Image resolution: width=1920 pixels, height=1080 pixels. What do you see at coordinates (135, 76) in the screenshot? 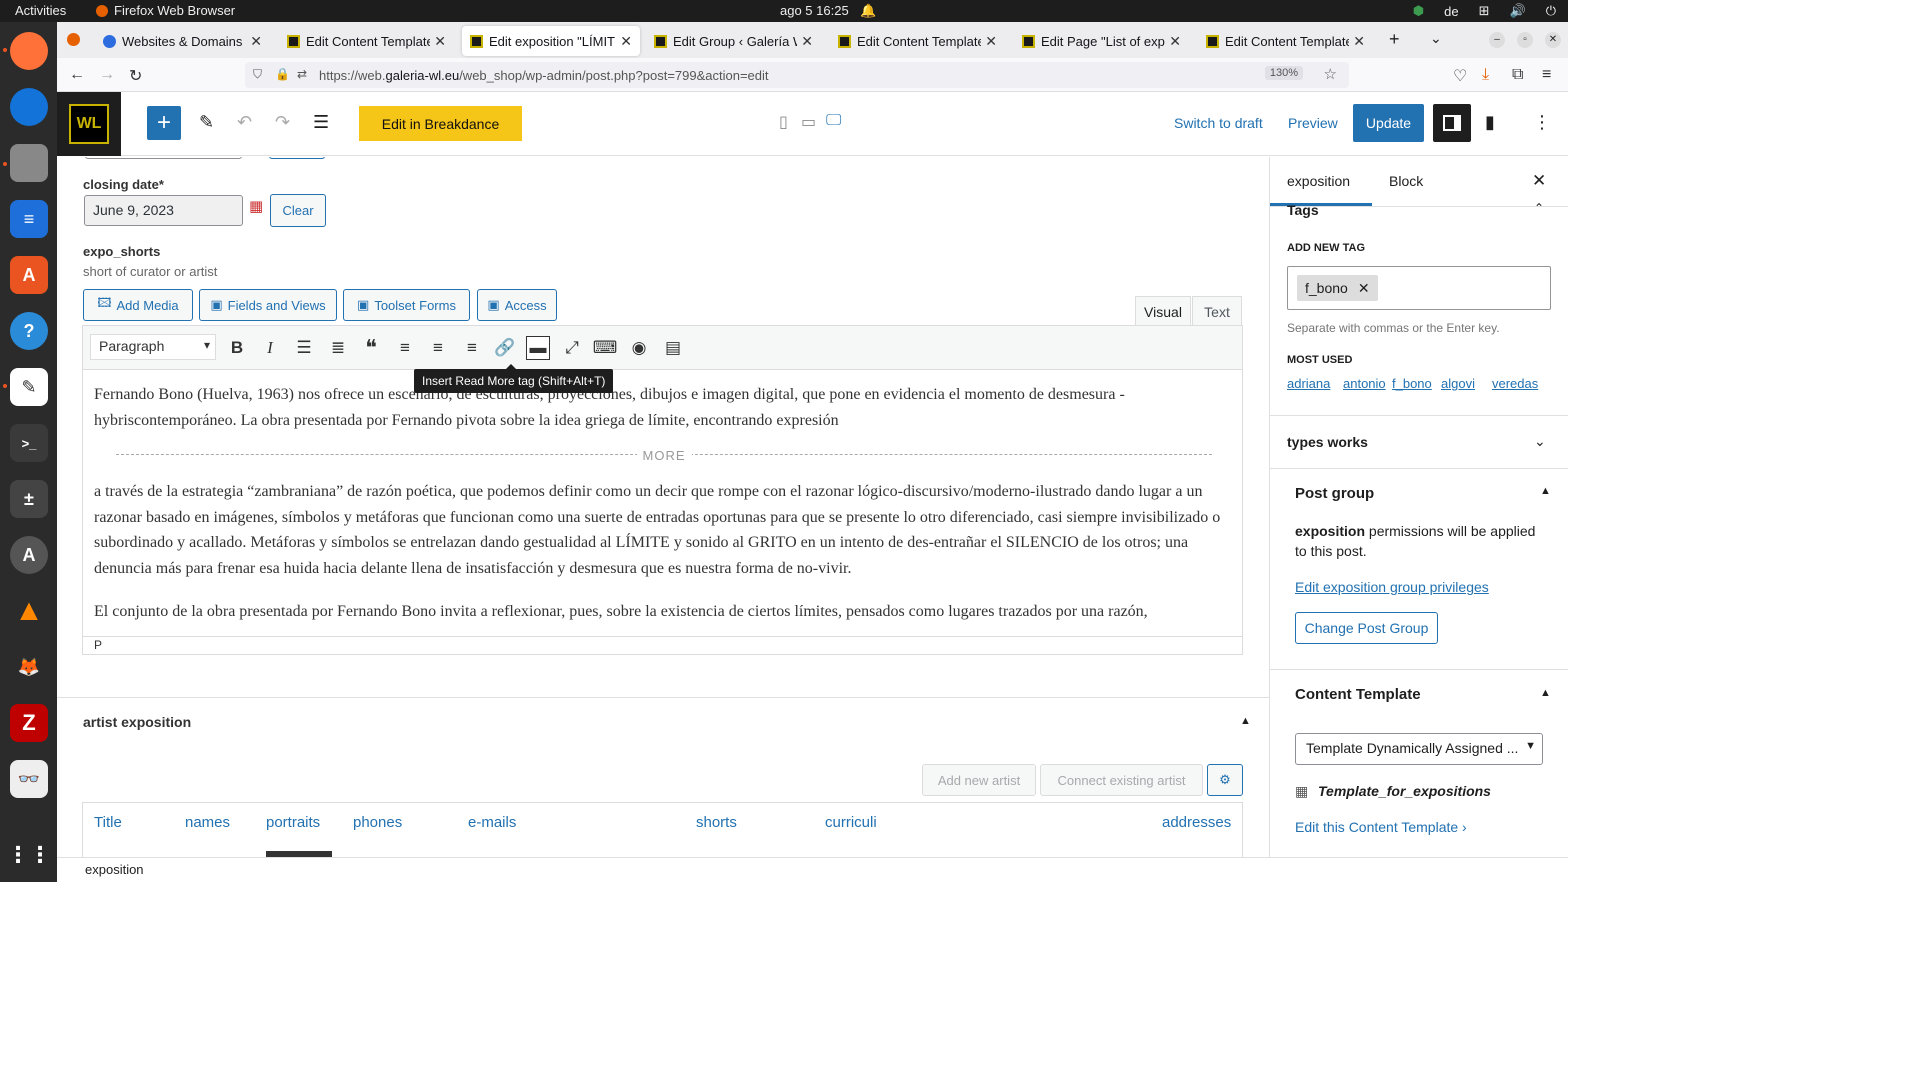
I see `reload-icon: ↻` at bounding box center [135, 76].